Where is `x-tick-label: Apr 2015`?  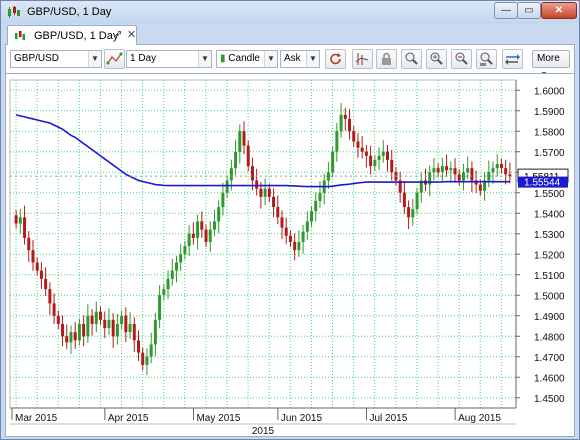 x-tick-label: Apr 2015 is located at coordinates (128, 418).